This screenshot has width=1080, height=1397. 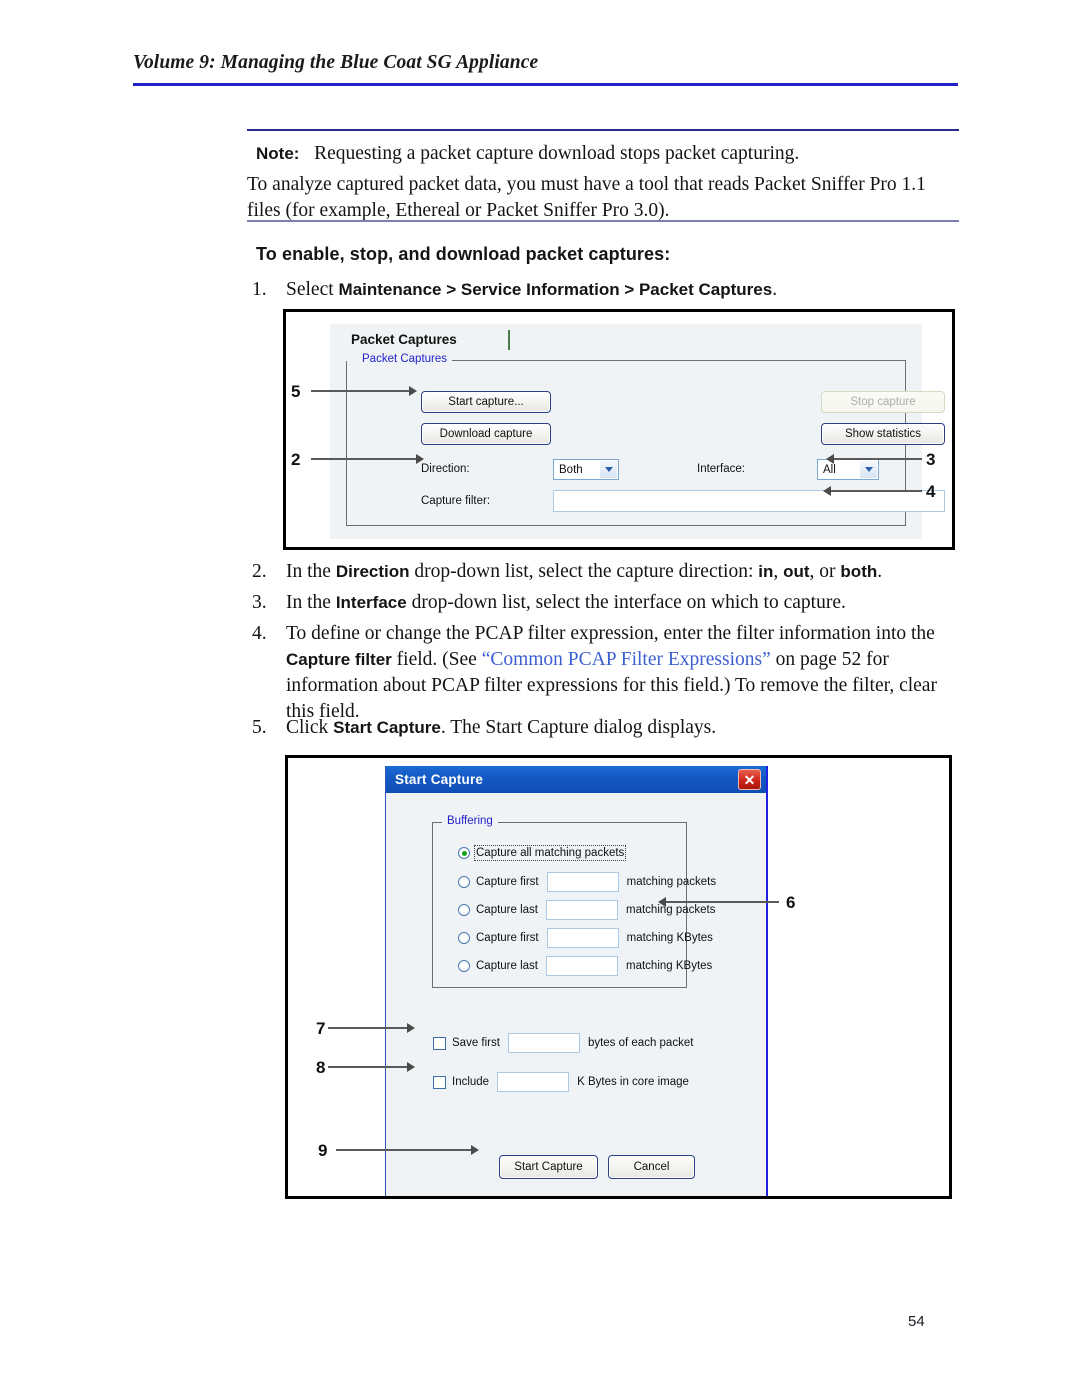 What do you see at coordinates (404, 339) in the screenshot?
I see `tab-packet-captures: Packet Captures` at bounding box center [404, 339].